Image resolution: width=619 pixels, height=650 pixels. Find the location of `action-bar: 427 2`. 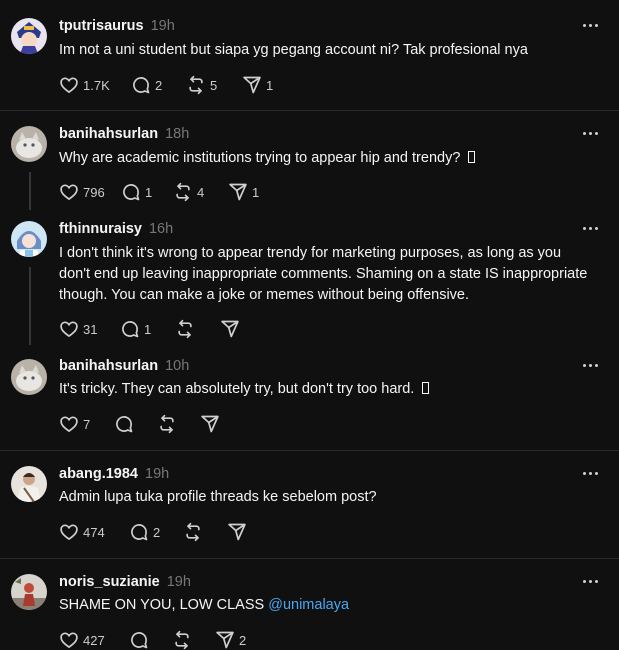

action-bar: 427 2 is located at coordinates (162, 640).